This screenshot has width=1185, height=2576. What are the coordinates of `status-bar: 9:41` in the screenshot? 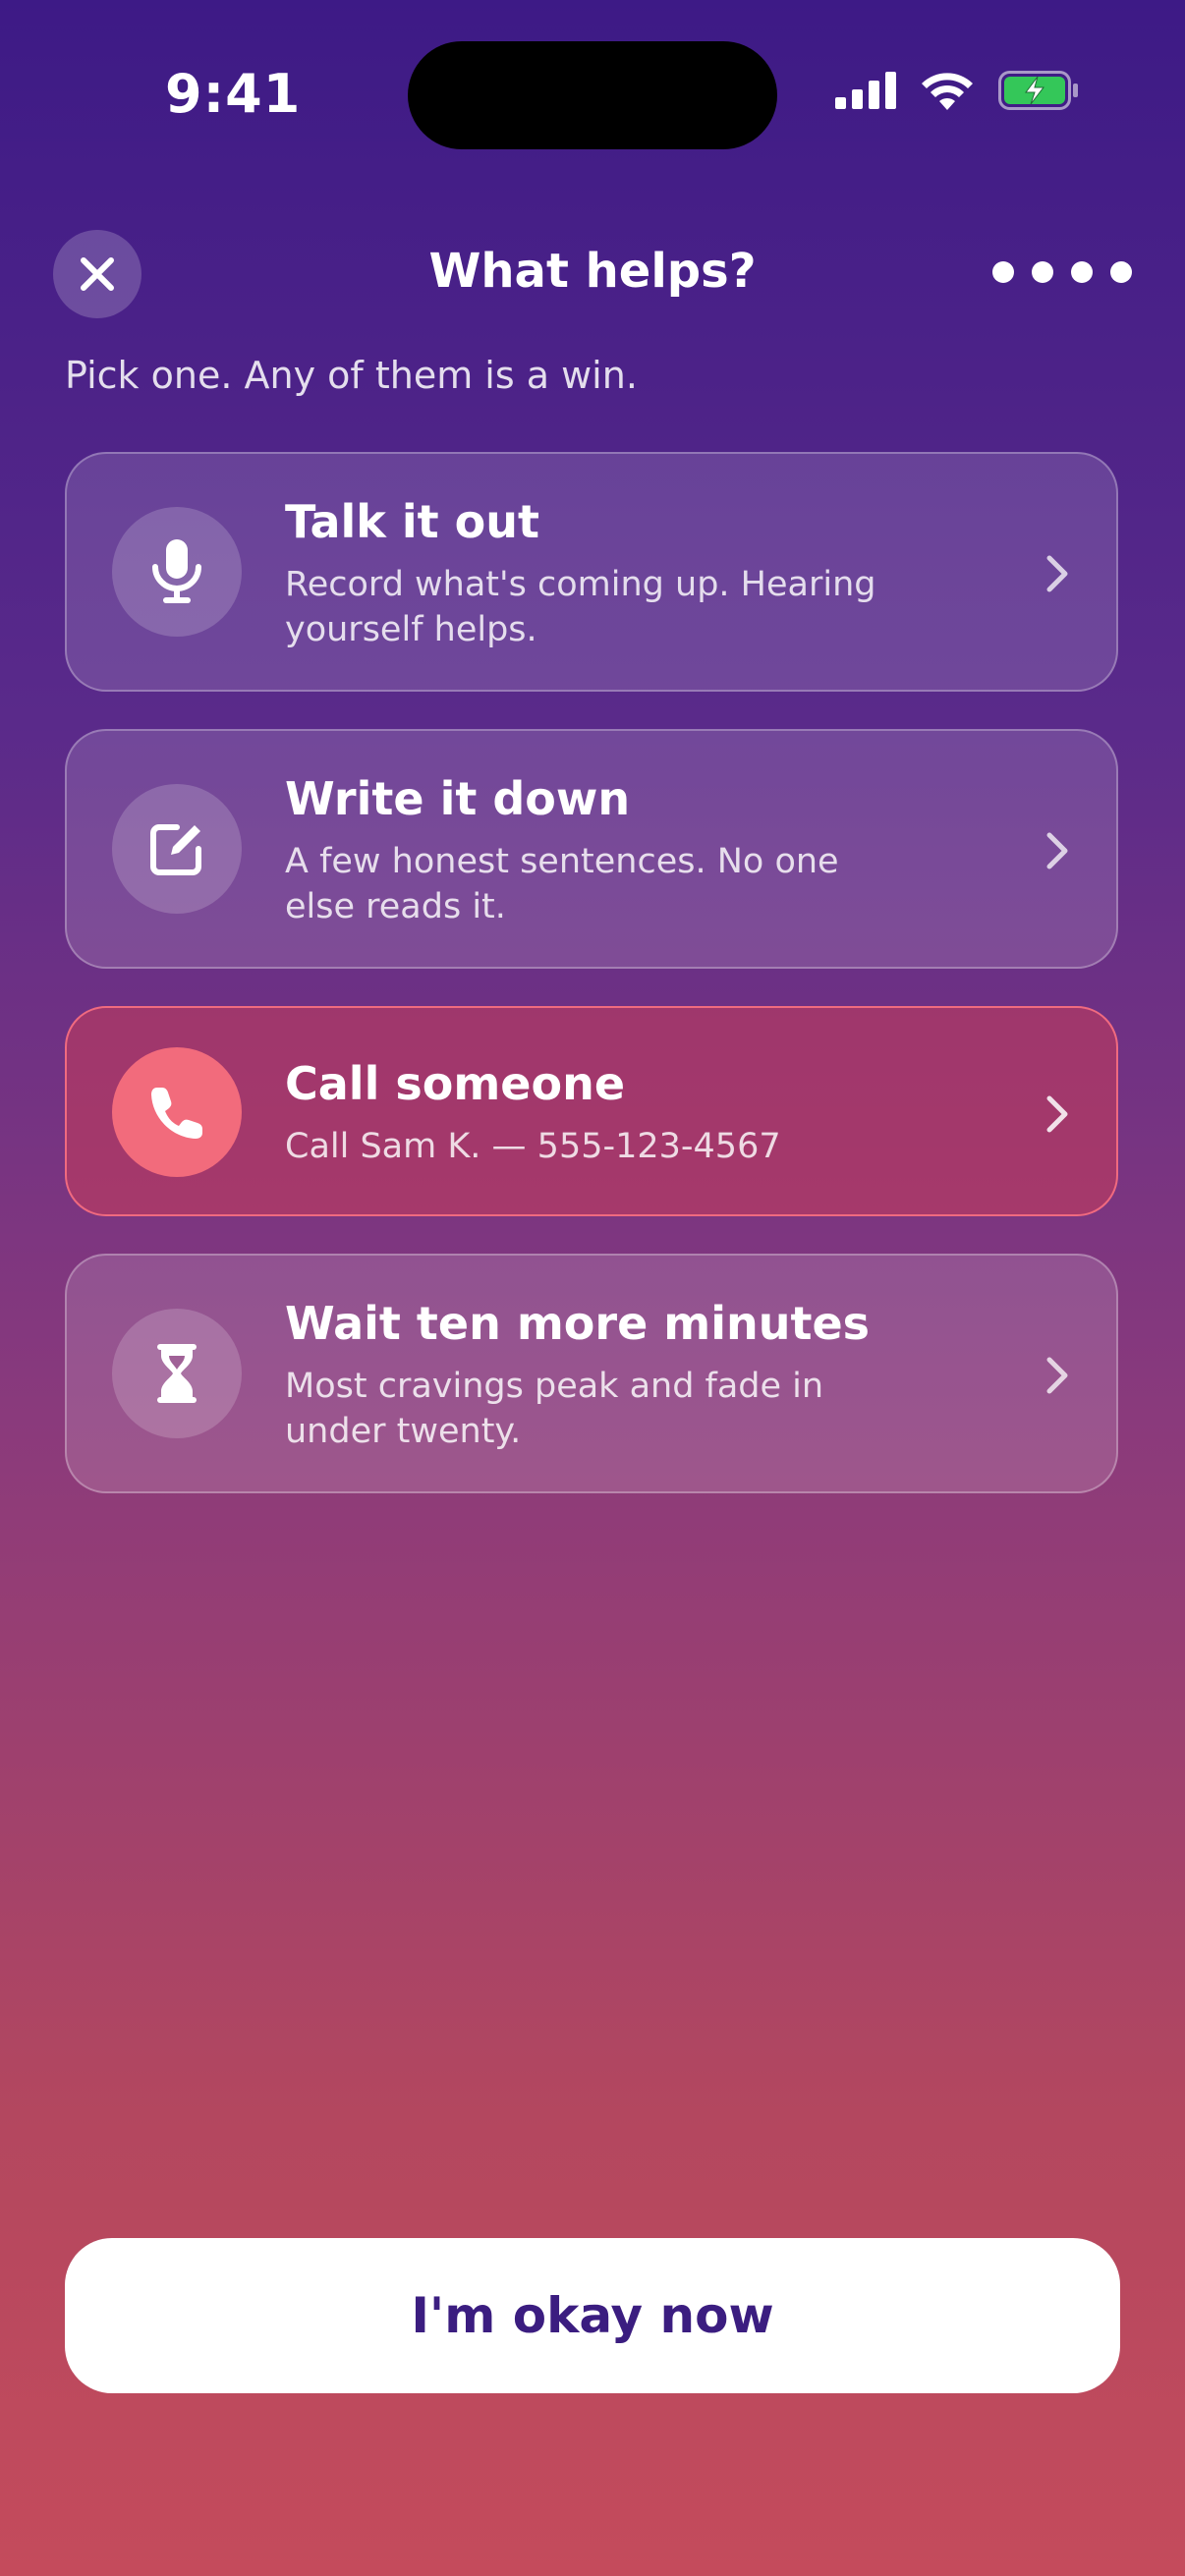 It's located at (592, 93).